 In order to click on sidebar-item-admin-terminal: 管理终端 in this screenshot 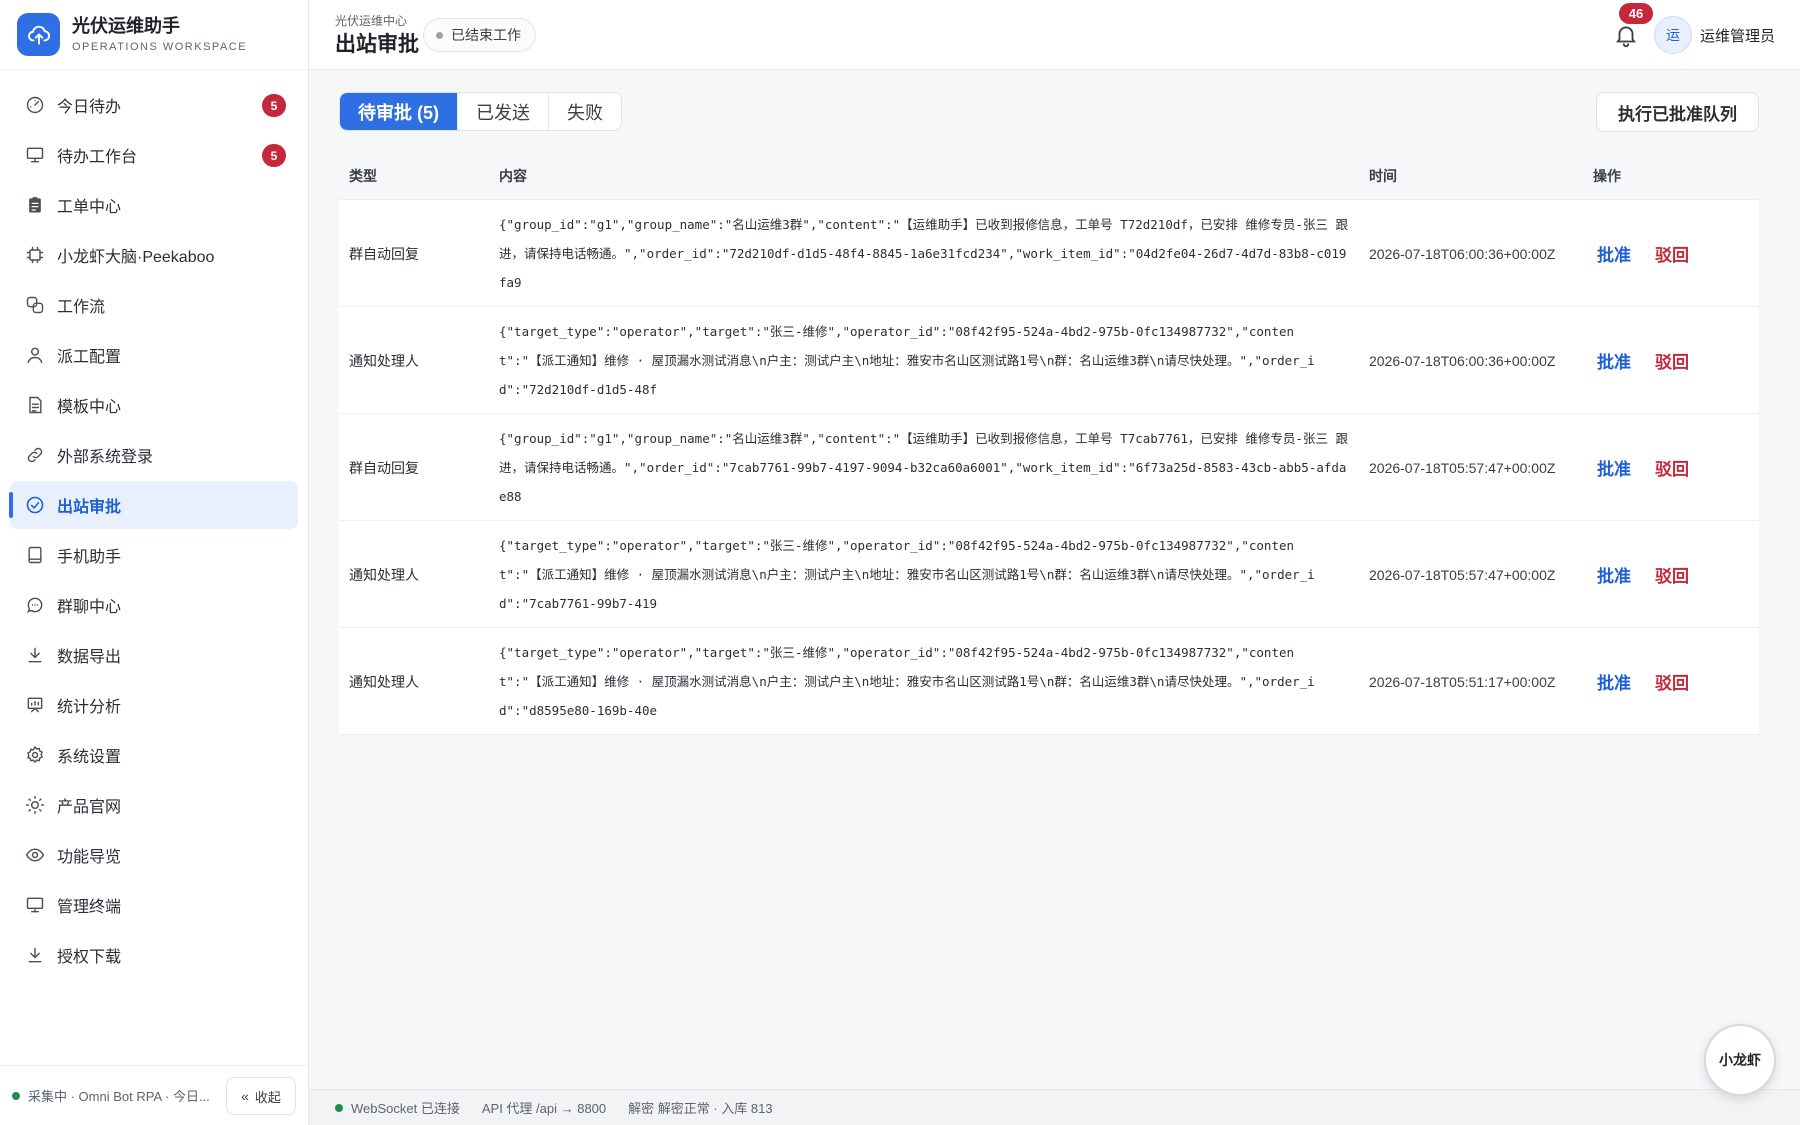, I will do `click(154, 905)`.